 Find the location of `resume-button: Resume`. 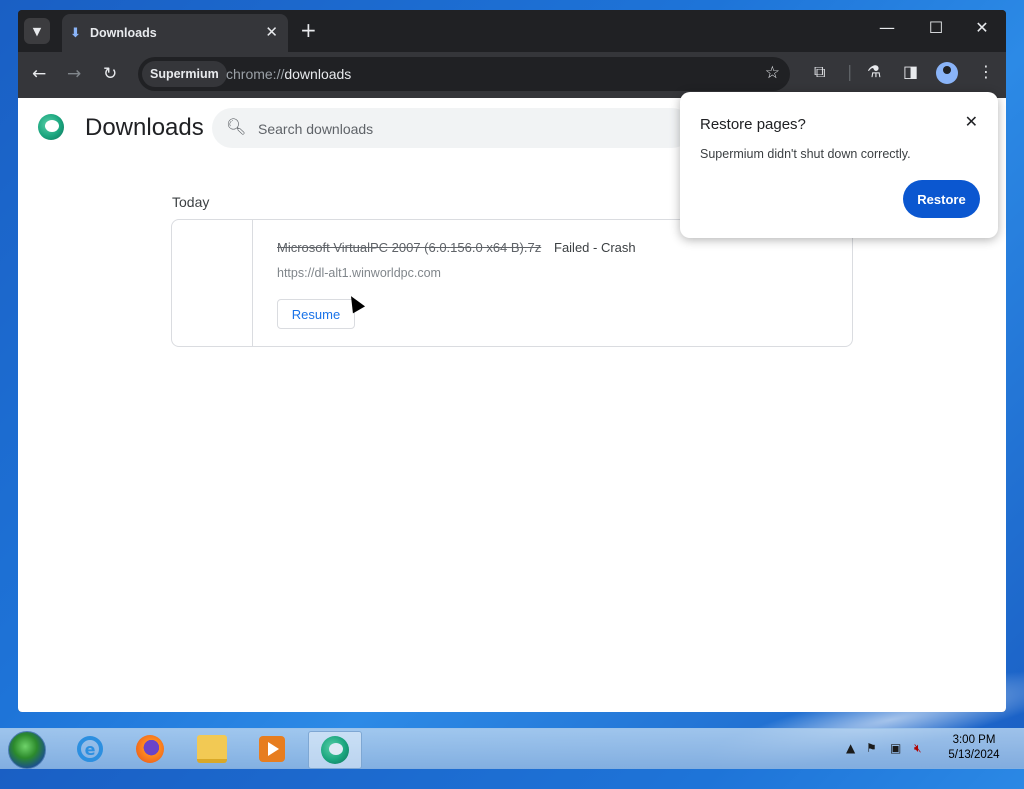

resume-button: Resume is located at coordinates (316, 314).